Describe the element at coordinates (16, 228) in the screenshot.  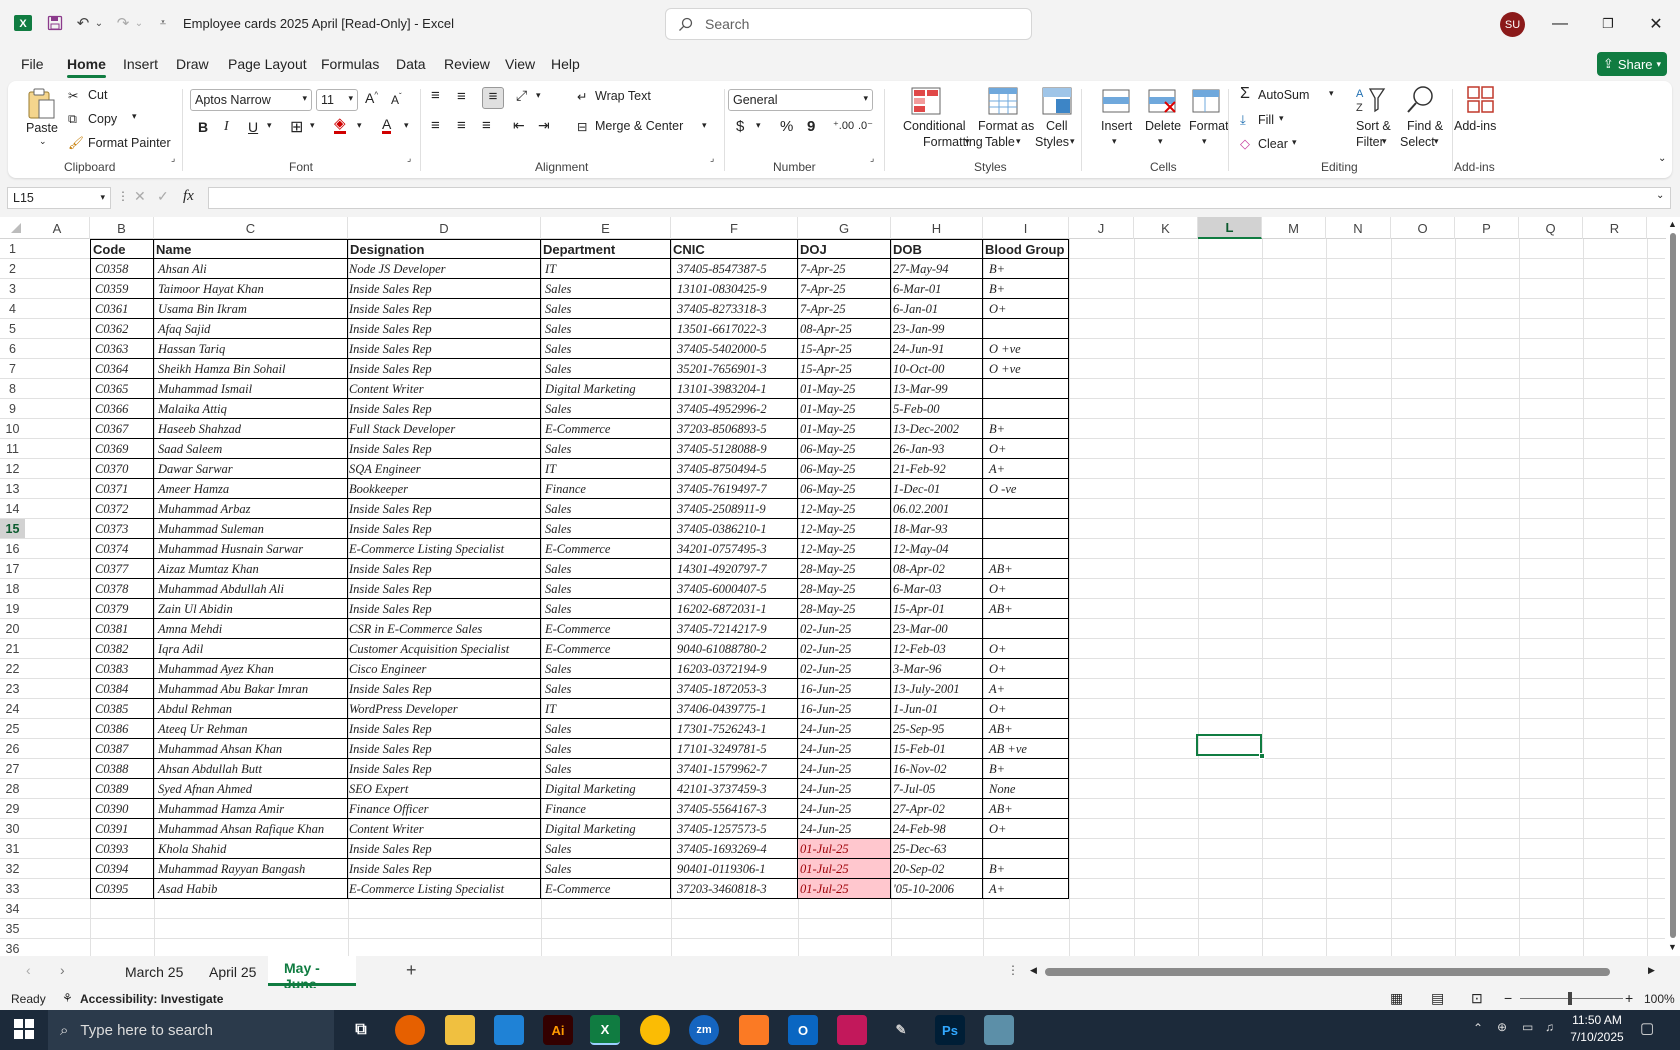
I see `select-all-icon` at that location.